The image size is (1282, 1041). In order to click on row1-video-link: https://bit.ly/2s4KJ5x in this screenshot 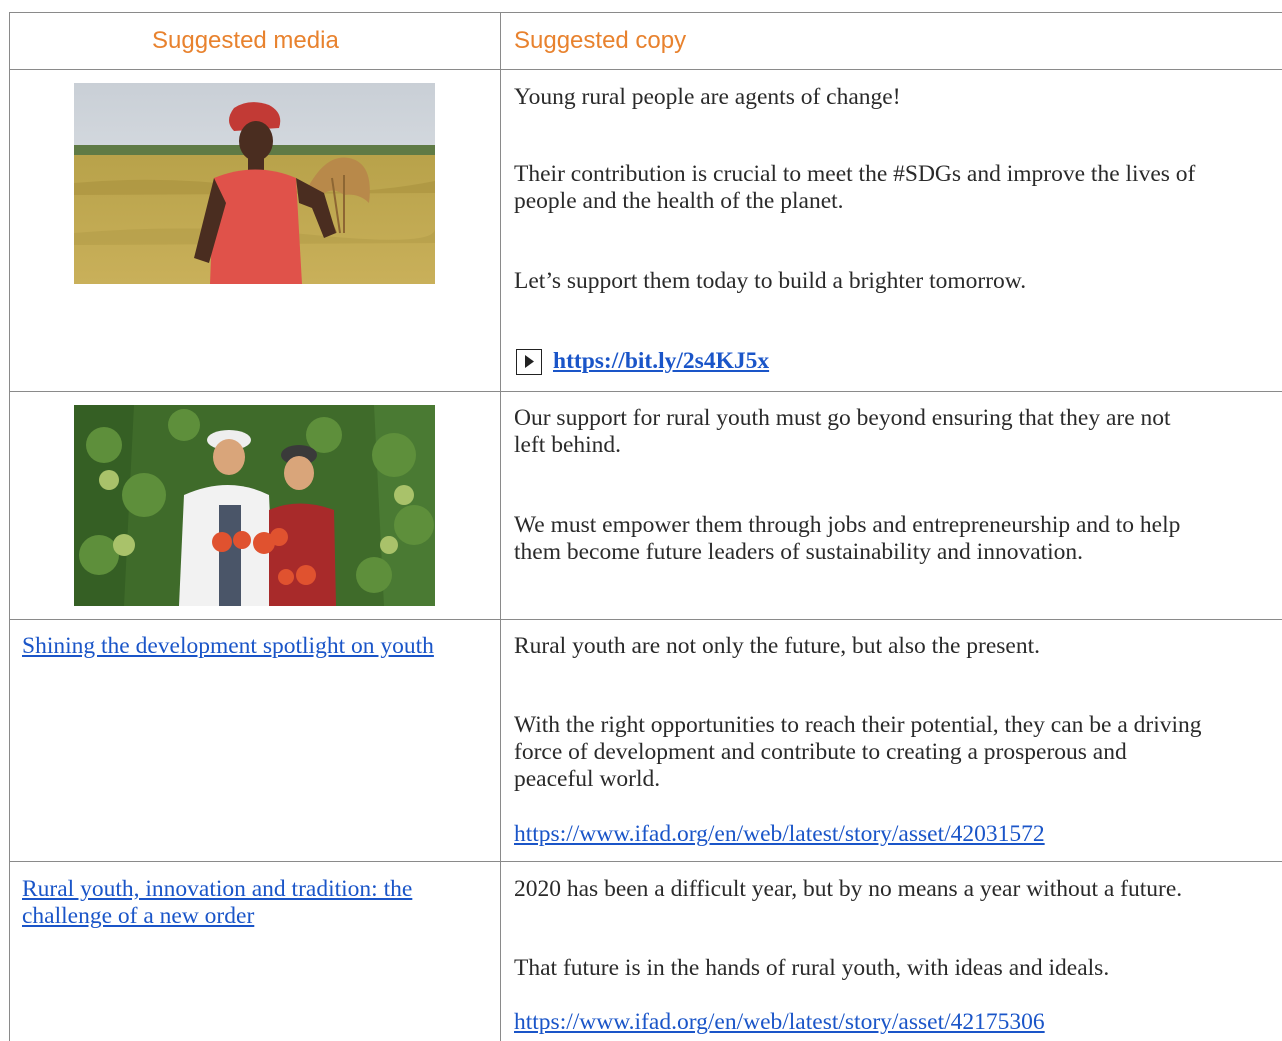, I will do `click(642, 361)`.